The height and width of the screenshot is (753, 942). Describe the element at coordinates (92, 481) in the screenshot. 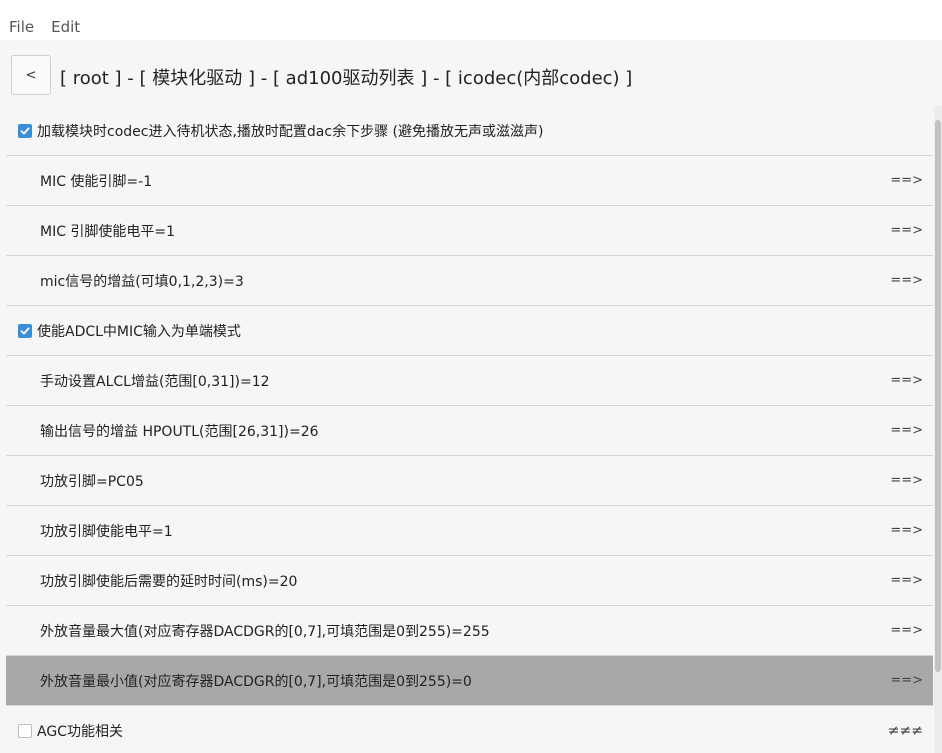

I see `row-label: 功放引脚=PC05` at that location.